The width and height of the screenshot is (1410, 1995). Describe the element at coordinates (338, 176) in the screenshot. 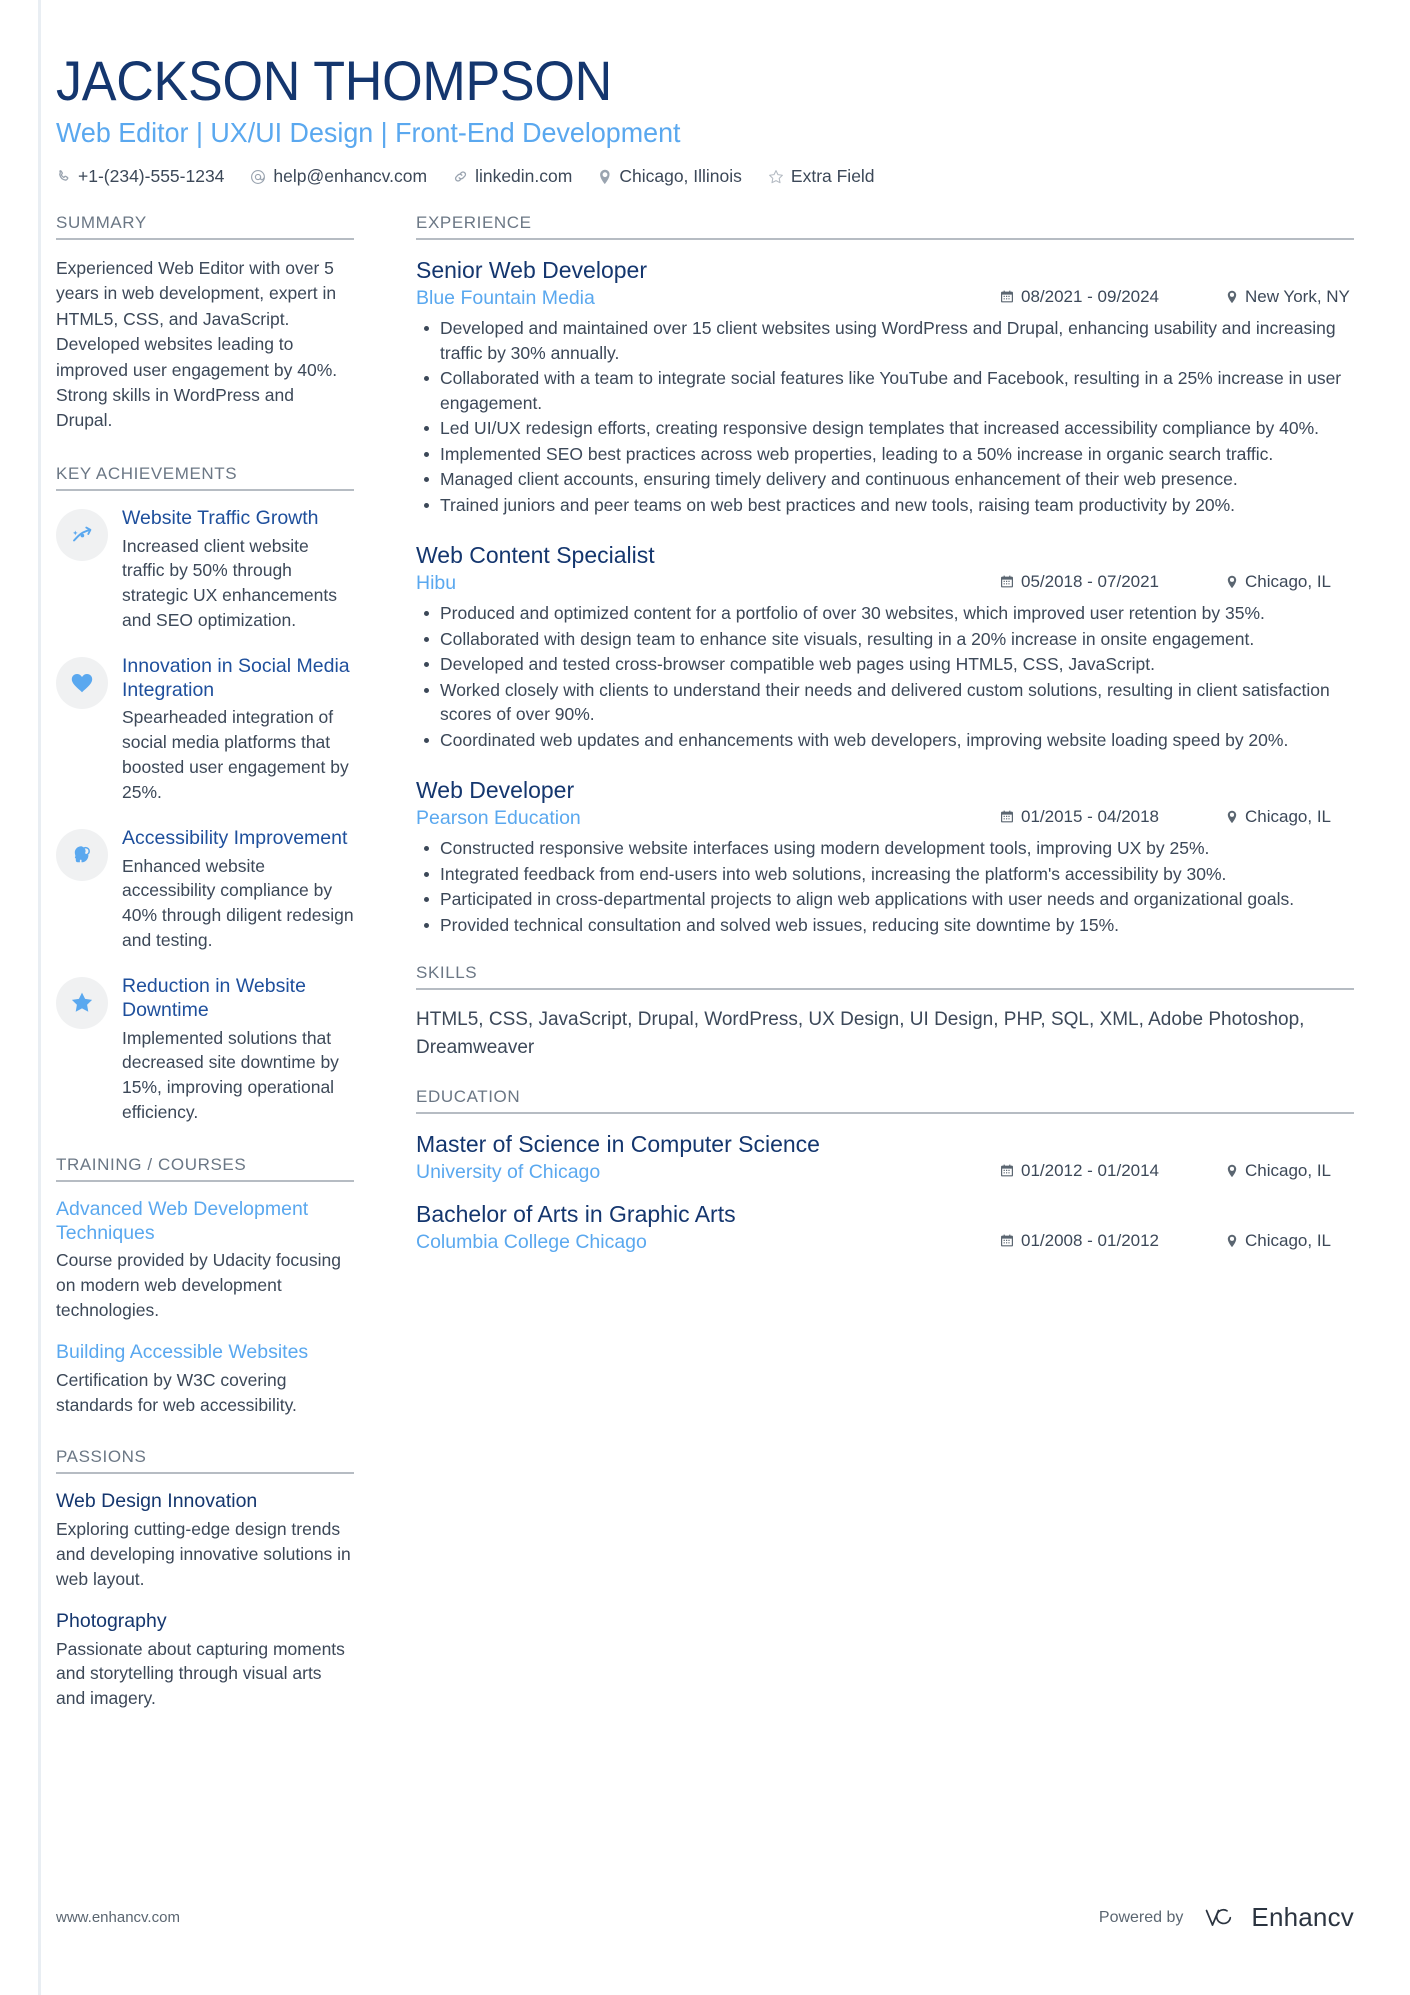

I see `contact-email: help@enhancv.com` at that location.